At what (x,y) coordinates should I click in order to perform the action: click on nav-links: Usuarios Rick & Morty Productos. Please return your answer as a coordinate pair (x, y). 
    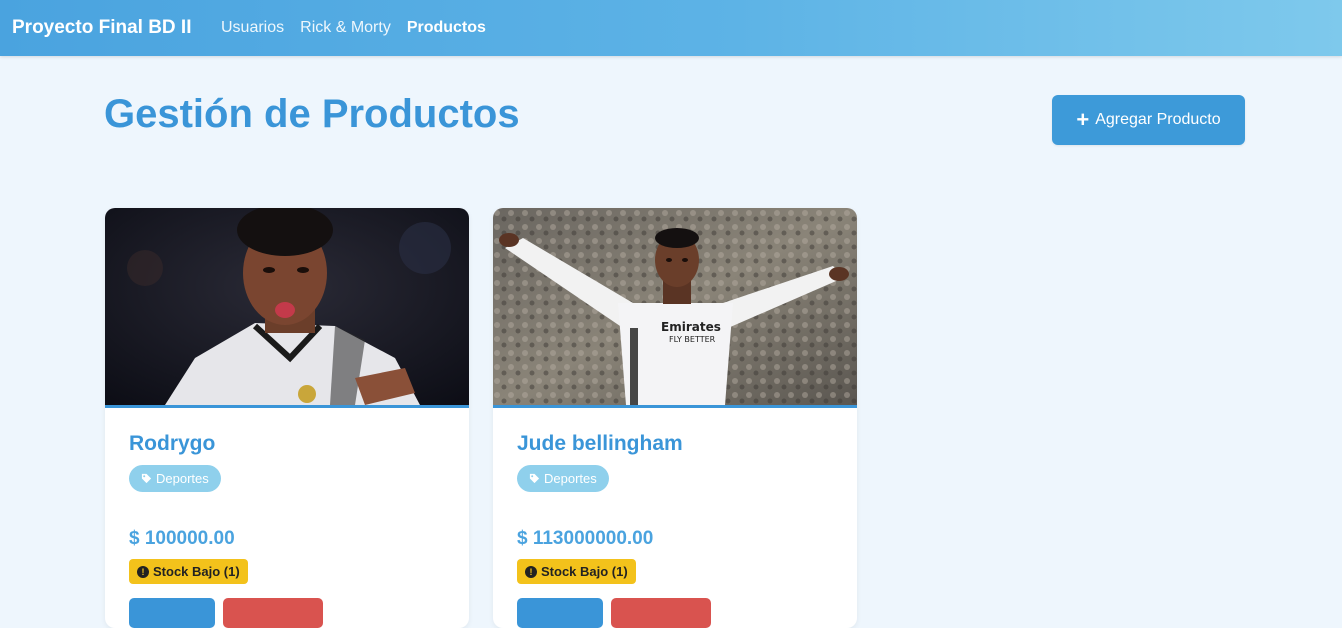
    Looking at the image, I should click on (353, 28).